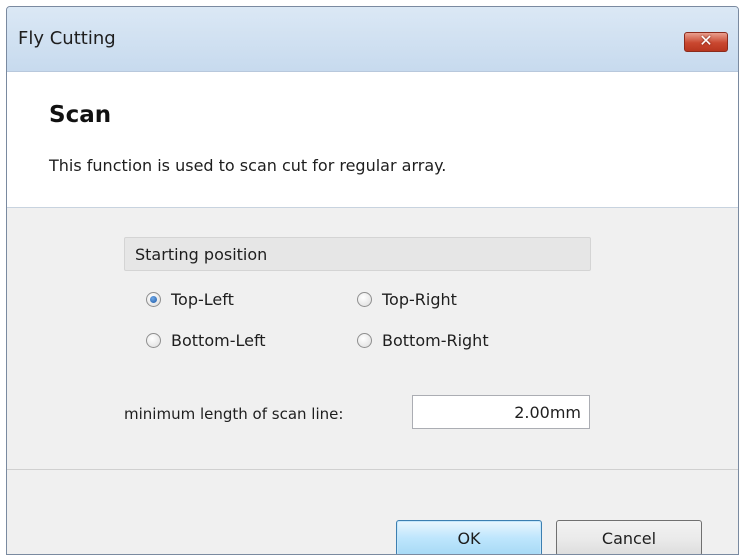 This screenshot has width=741, height=557. What do you see at coordinates (80, 115) in the screenshot?
I see `page-title: Scan` at bounding box center [80, 115].